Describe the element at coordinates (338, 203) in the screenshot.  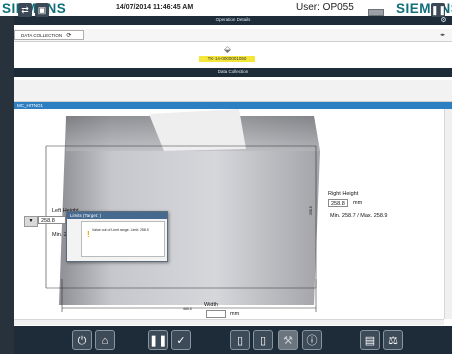
I see `right-height-input: 258.8` at that location.